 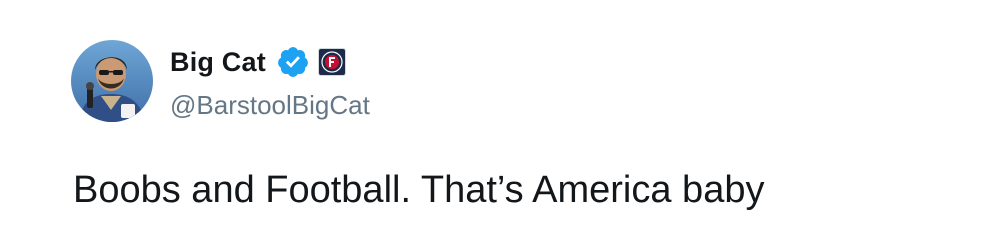 I want to click on author-display-name: Big Cat, so click(x=218, y=62).